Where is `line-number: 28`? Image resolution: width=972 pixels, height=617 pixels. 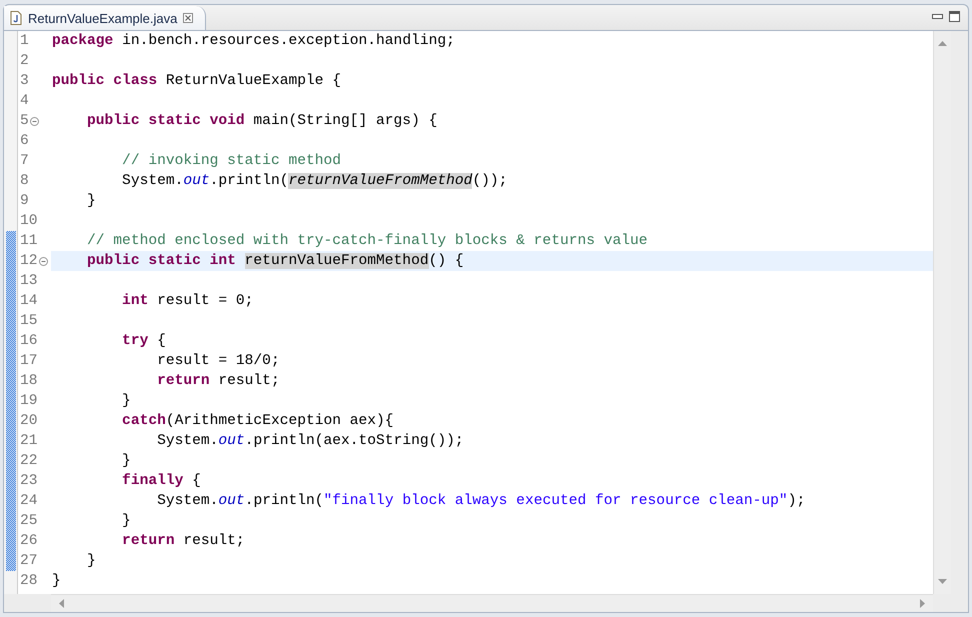
line-number: 28 is located at coordinates (29, 581).